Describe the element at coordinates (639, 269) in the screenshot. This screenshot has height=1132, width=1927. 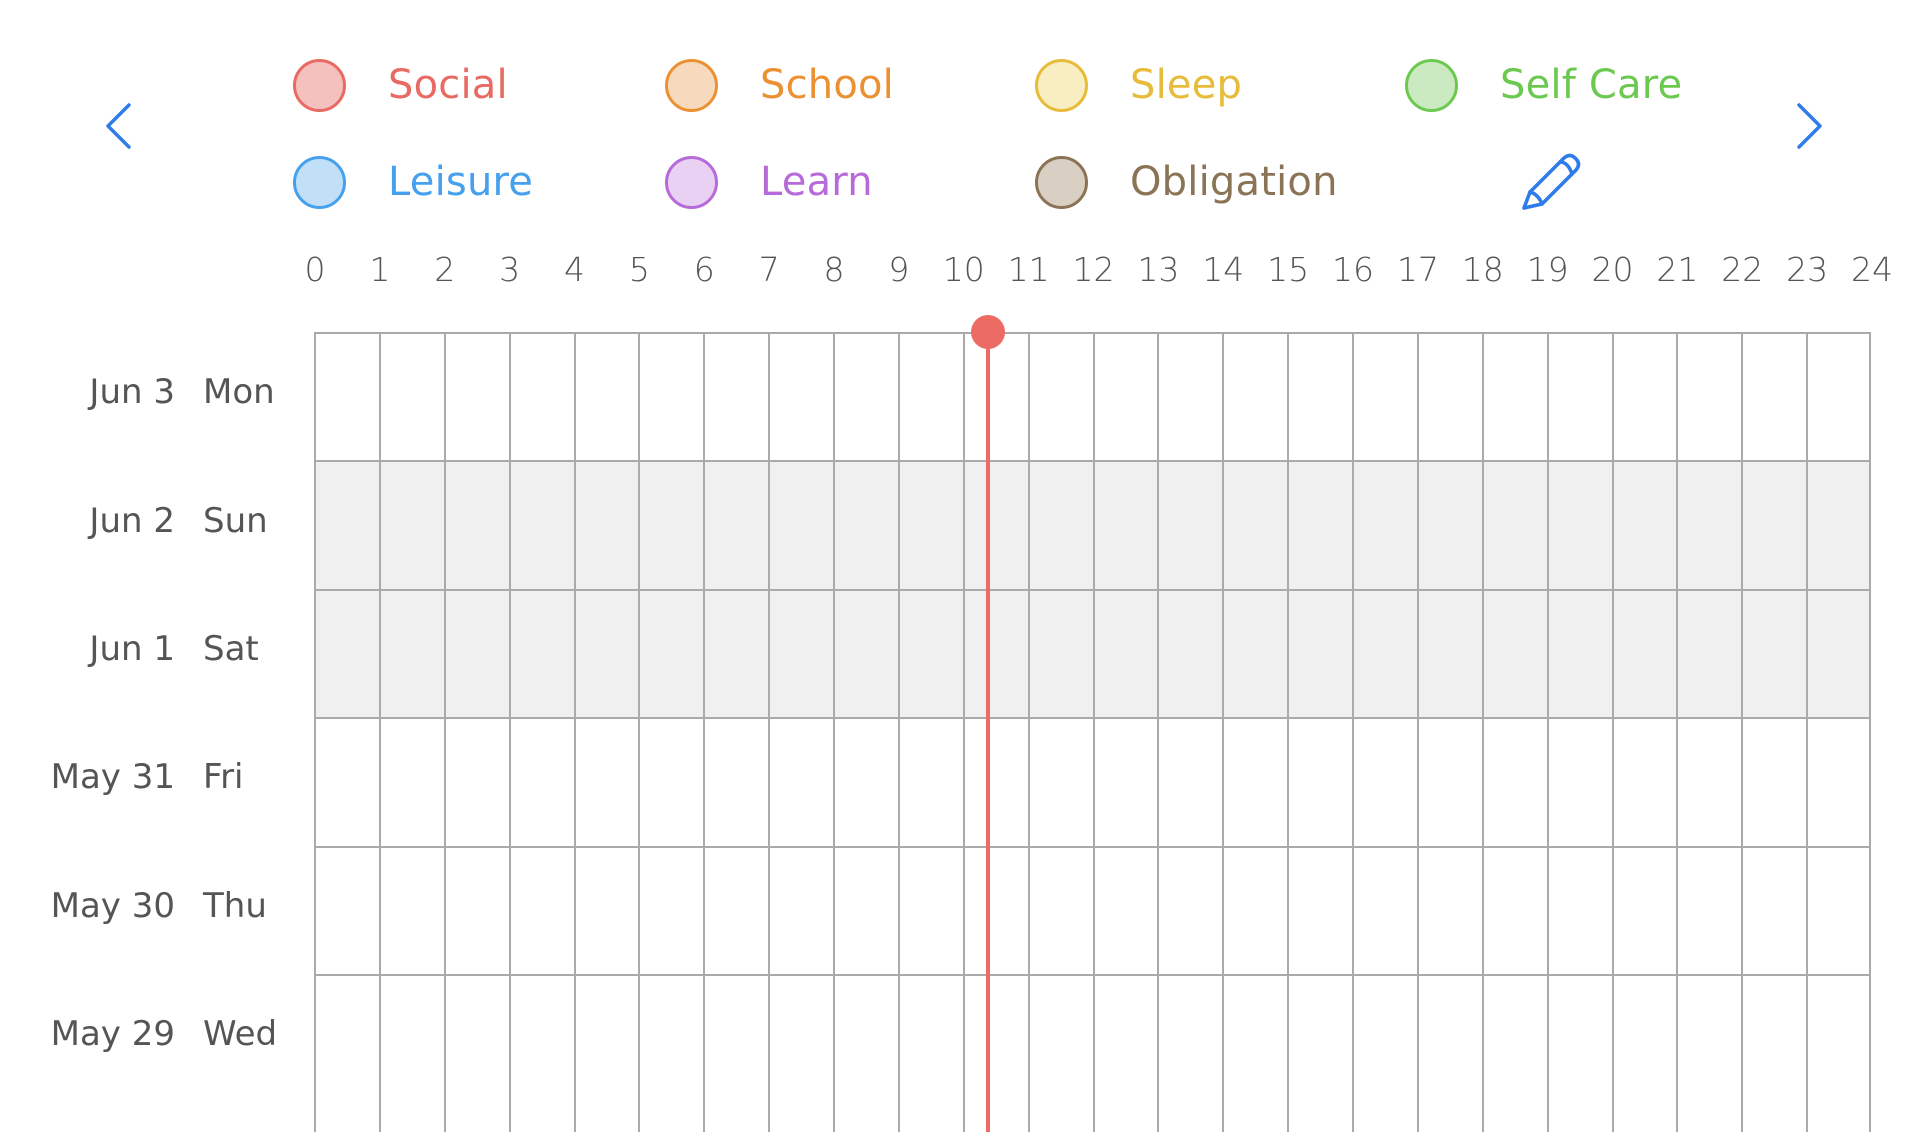
I see `hour-label: 5` at that location.